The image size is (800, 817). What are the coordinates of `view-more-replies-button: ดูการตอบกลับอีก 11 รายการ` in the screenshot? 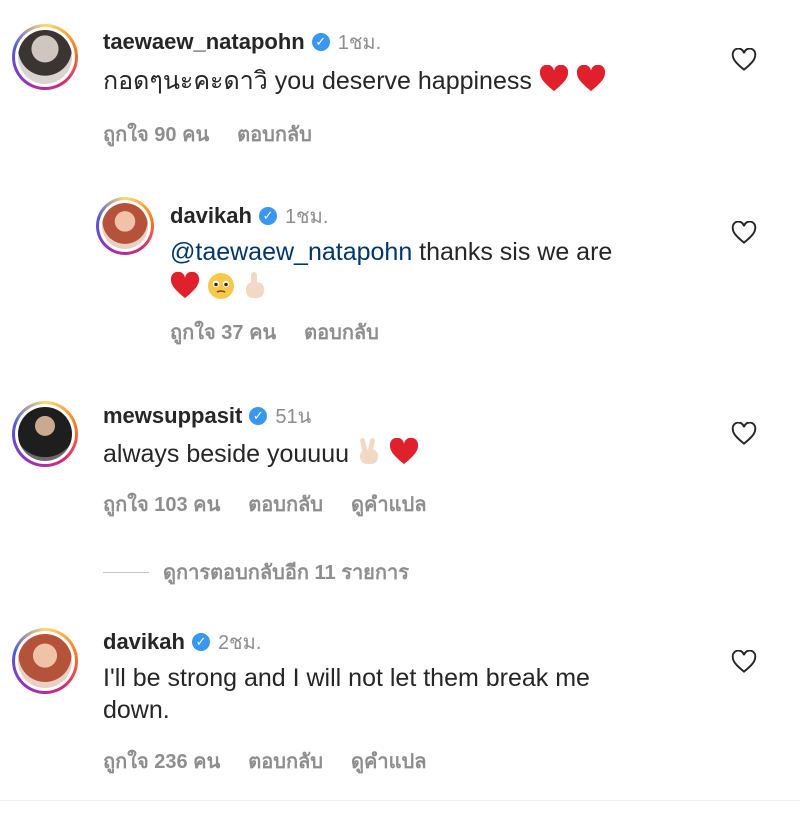 It's located at (256, 572).